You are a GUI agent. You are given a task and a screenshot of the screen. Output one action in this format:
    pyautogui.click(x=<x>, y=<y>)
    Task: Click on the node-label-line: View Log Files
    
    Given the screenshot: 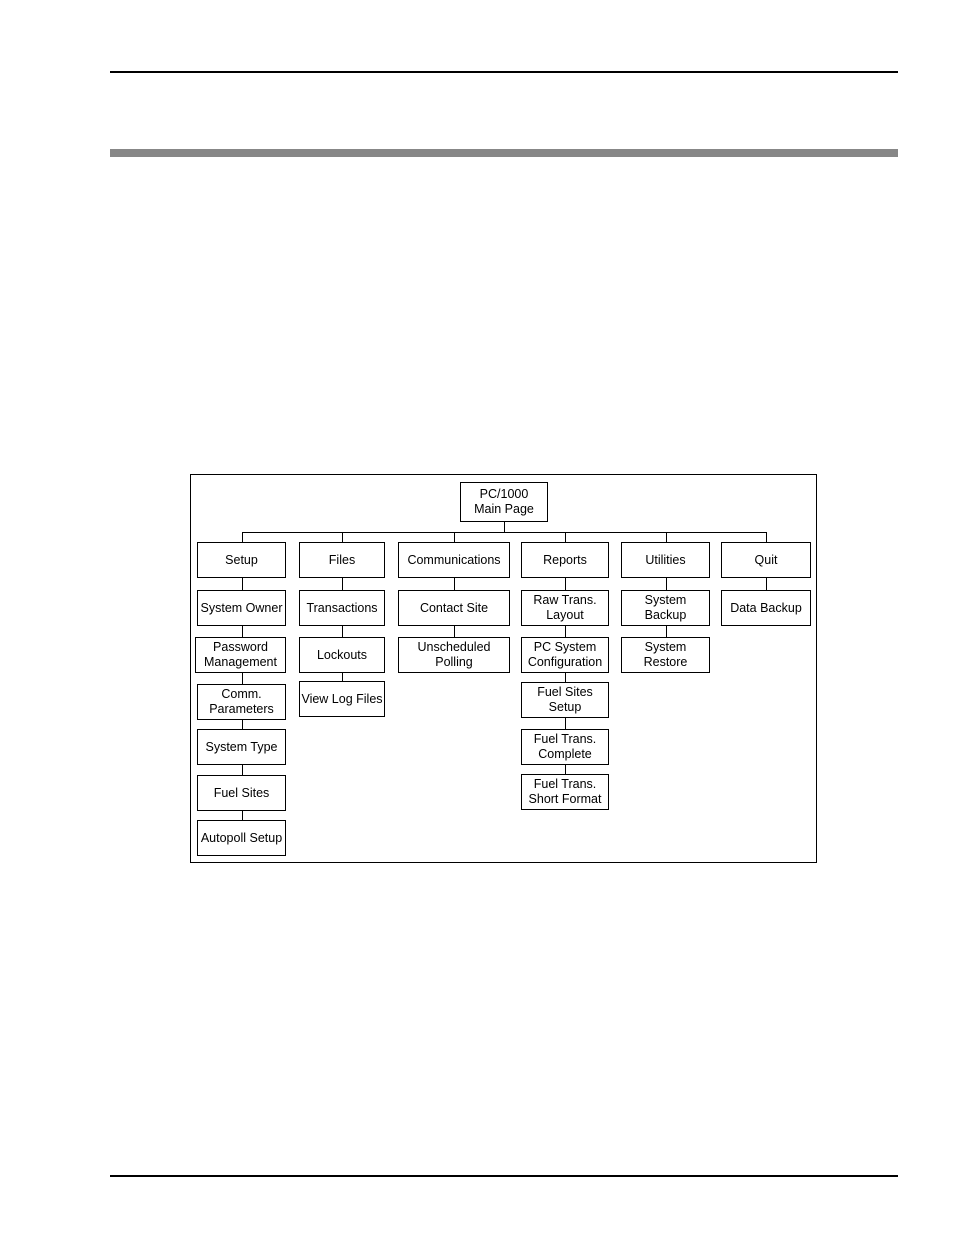 What is the action you would take?
    pyautogui.click(x=342, y=698)
    